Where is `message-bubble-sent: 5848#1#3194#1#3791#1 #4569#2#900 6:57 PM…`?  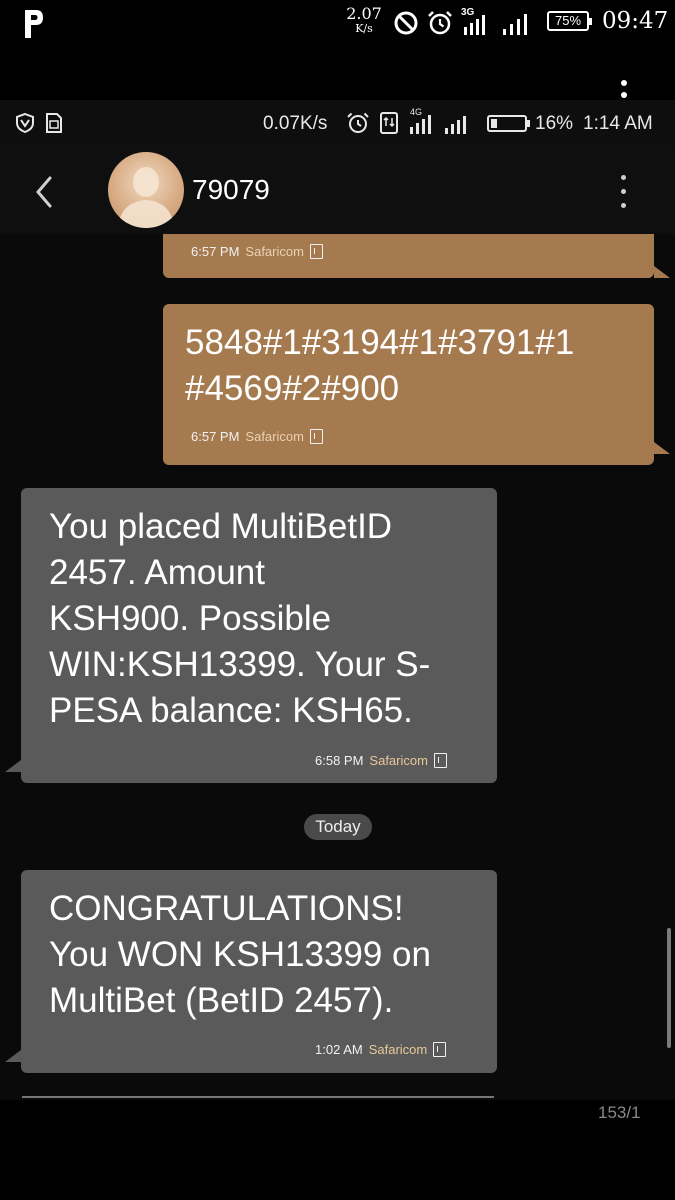
message-bubble-sent: 5848#1#3194#1#3791#1 #4569#2#900 6:57 PM… is located at coordinates (408, 384).